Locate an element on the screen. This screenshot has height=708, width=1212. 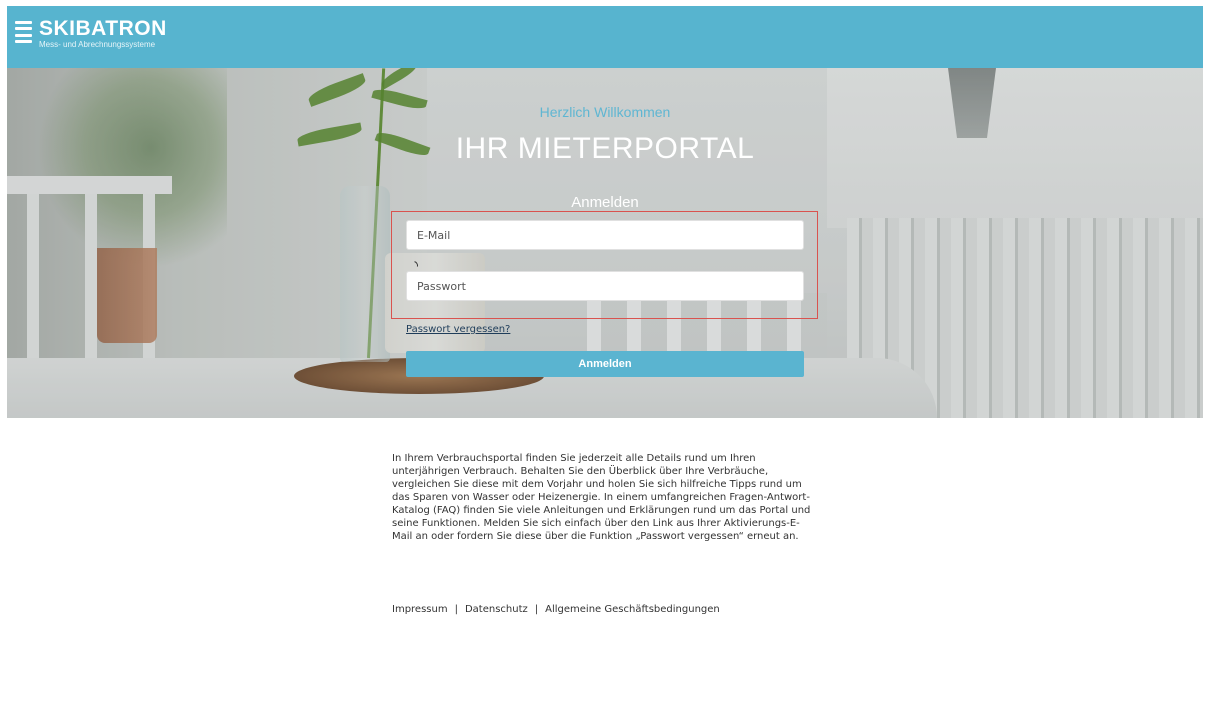
login-button: Anmelden is located at coordinates (605, 364).